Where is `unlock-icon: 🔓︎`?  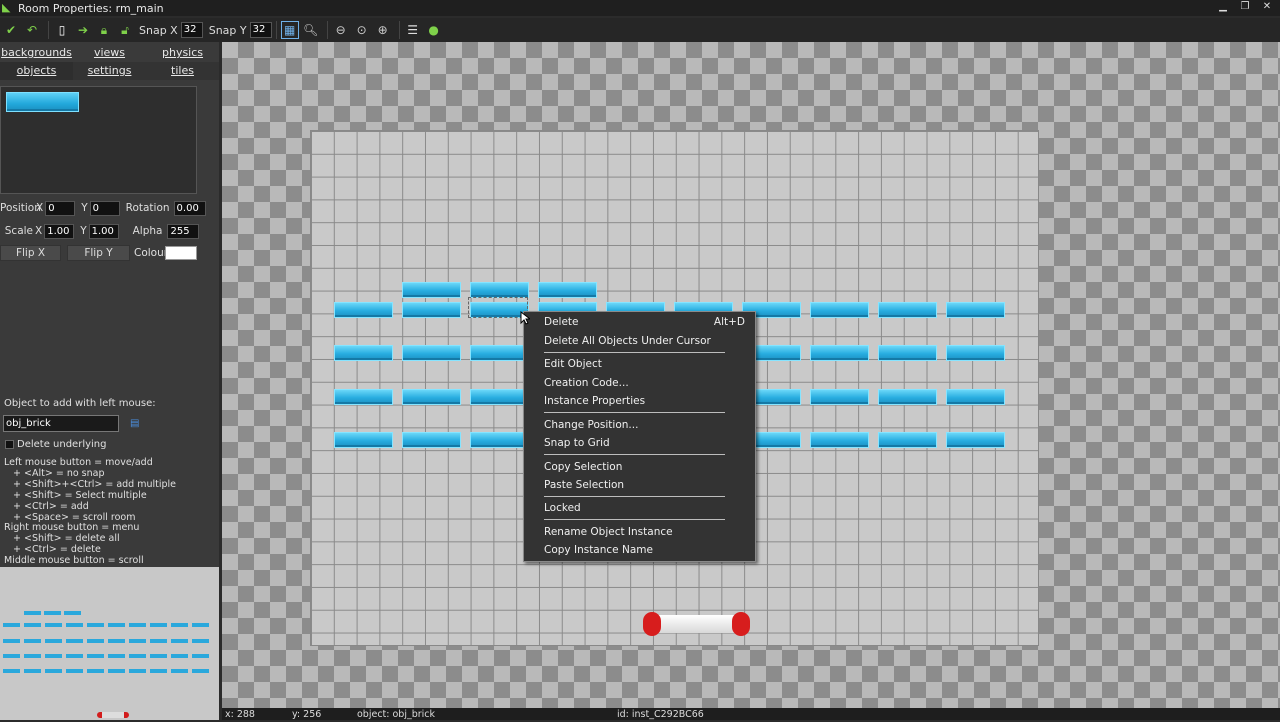
unlock-icon: 🔓︎ is located at coordinates (125, 30).